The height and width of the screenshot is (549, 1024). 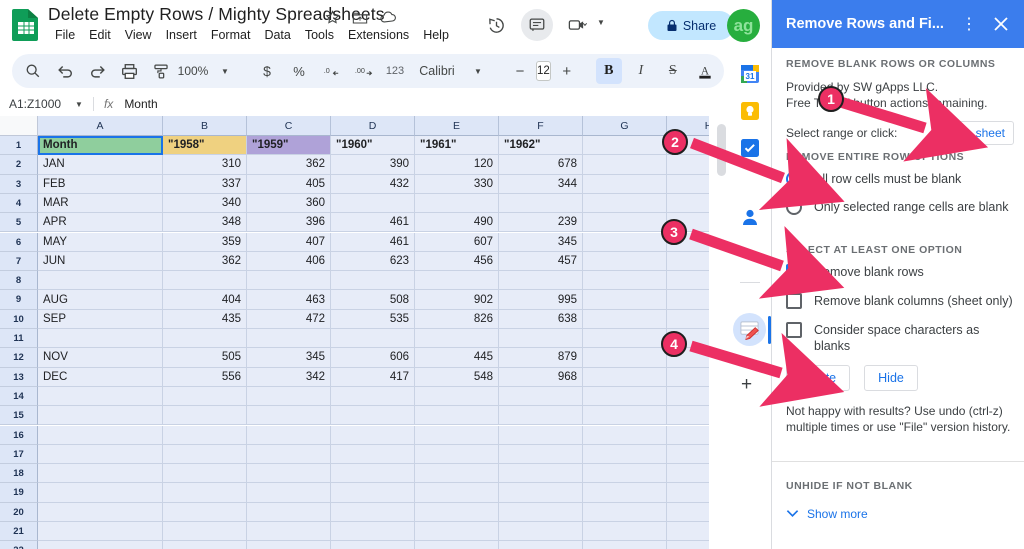 I want to click on cell-B17, so click(x=205, y=454).